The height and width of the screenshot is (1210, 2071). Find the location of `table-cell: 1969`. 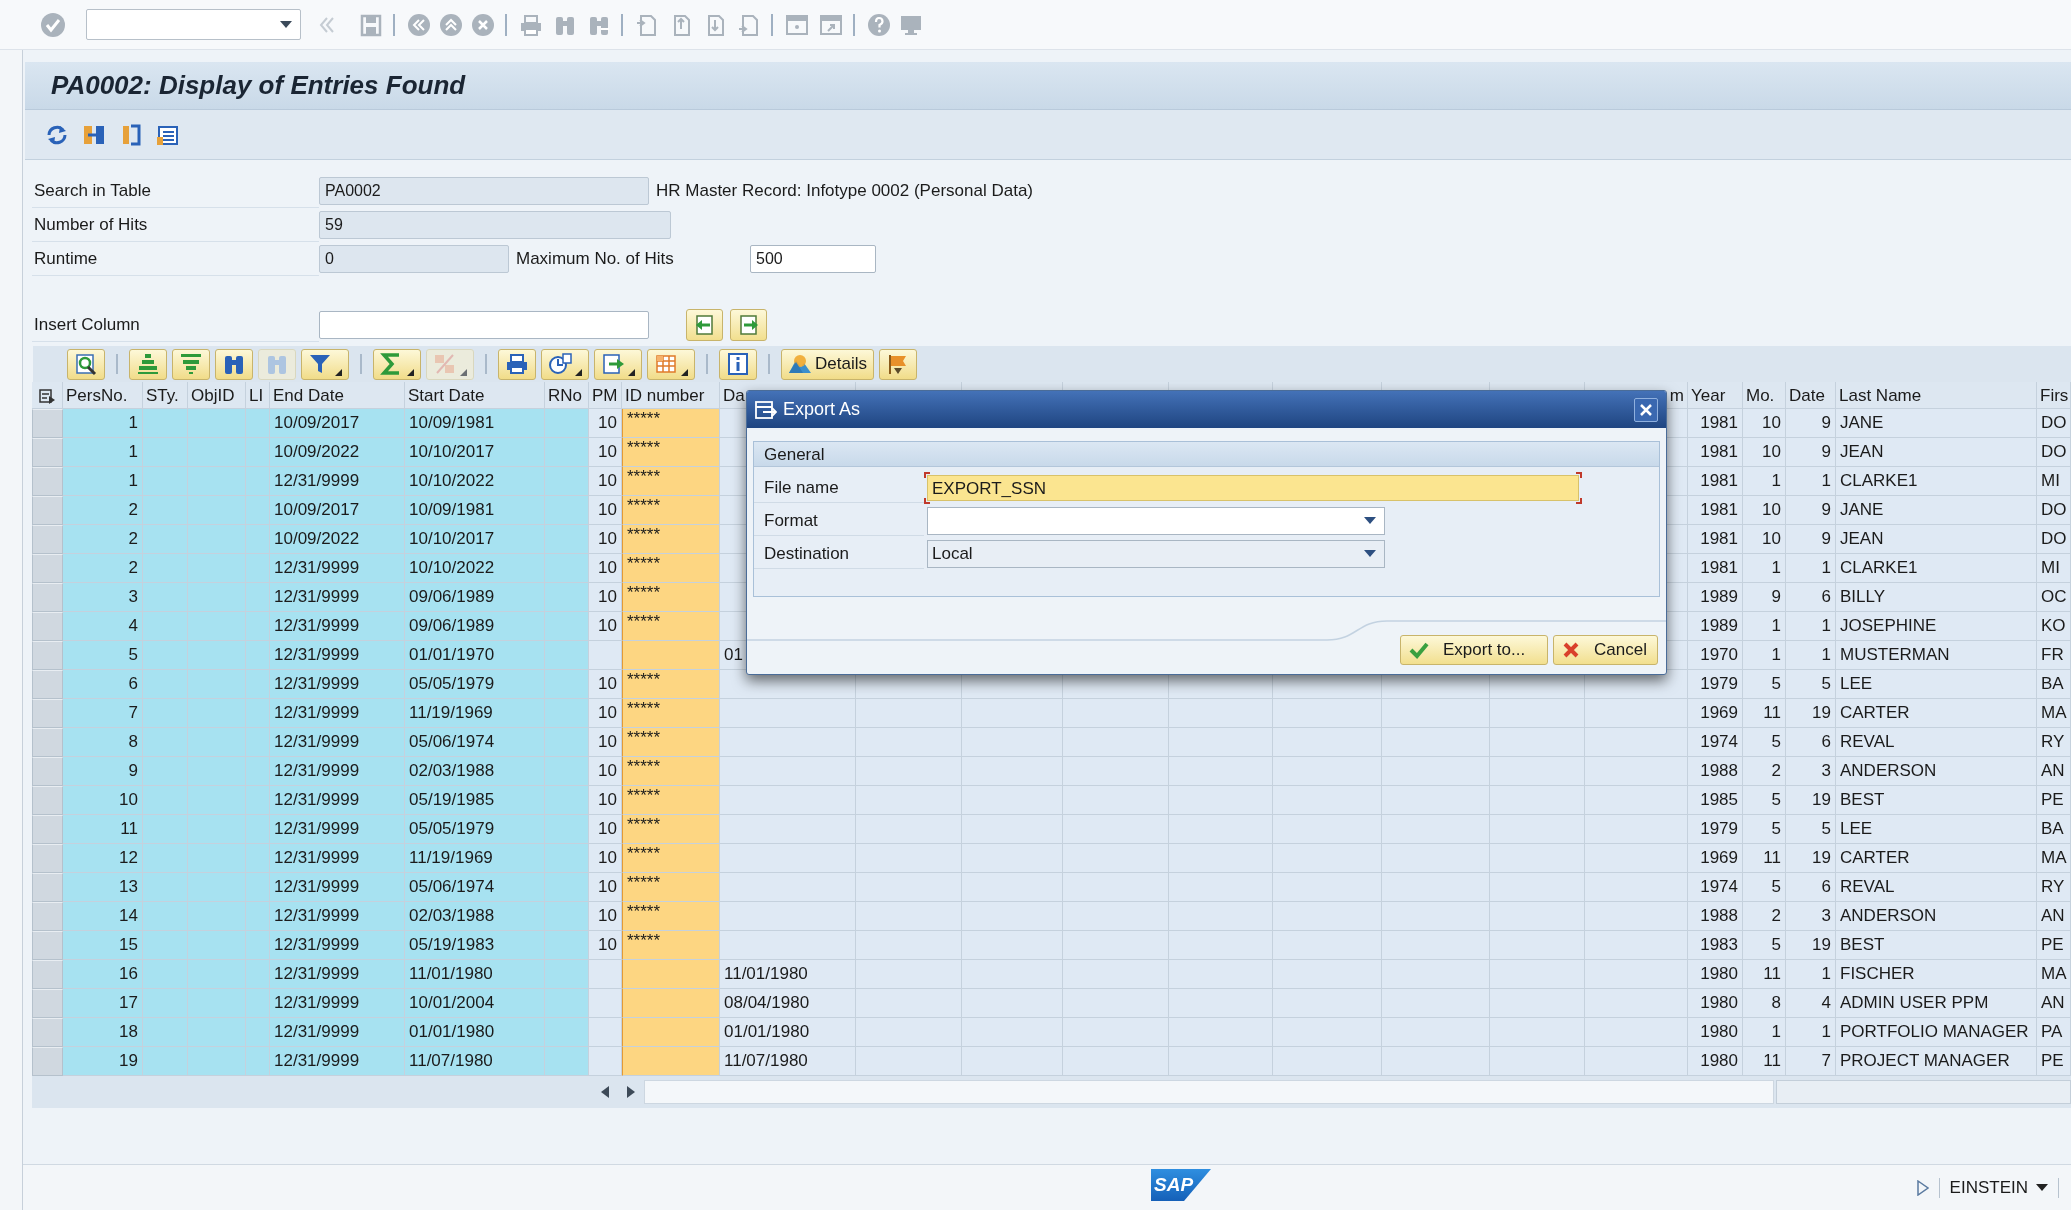

table-cell: 1969 is located at coordinates (1715, 858).